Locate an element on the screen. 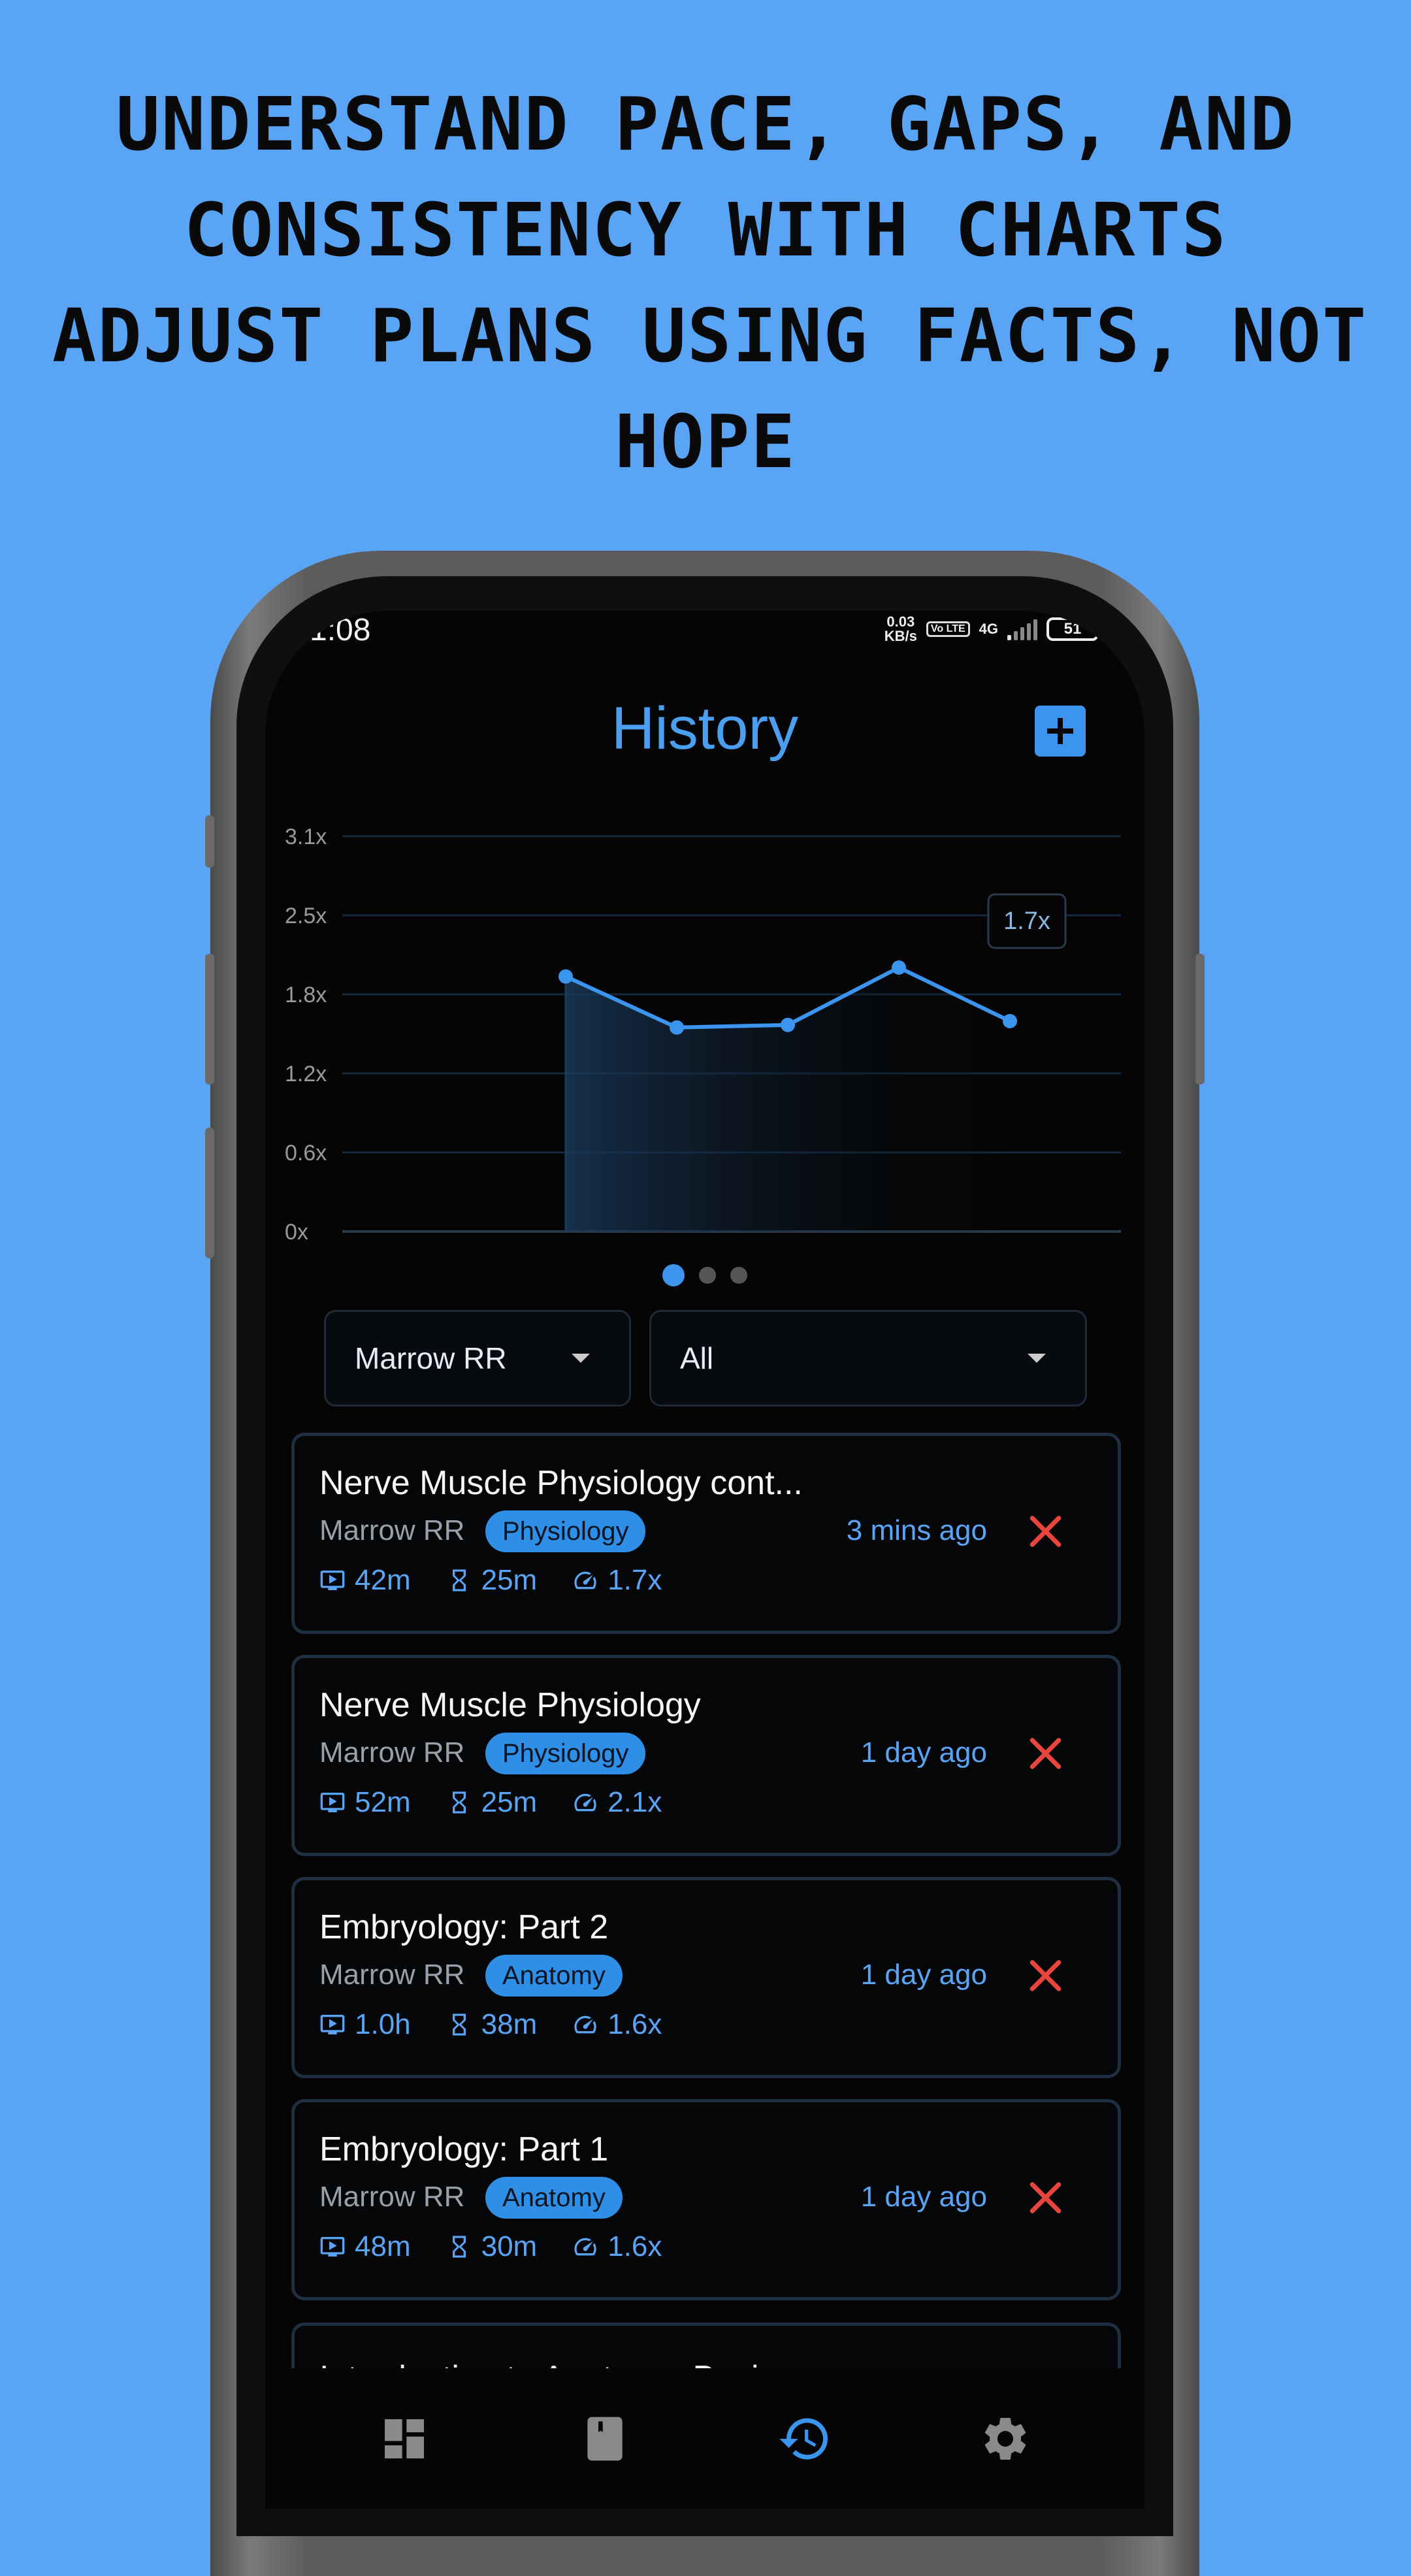 This screenshot has height=2576, width=1411. y-tick-label: 0.6x is located at coordinates (306, 1153).